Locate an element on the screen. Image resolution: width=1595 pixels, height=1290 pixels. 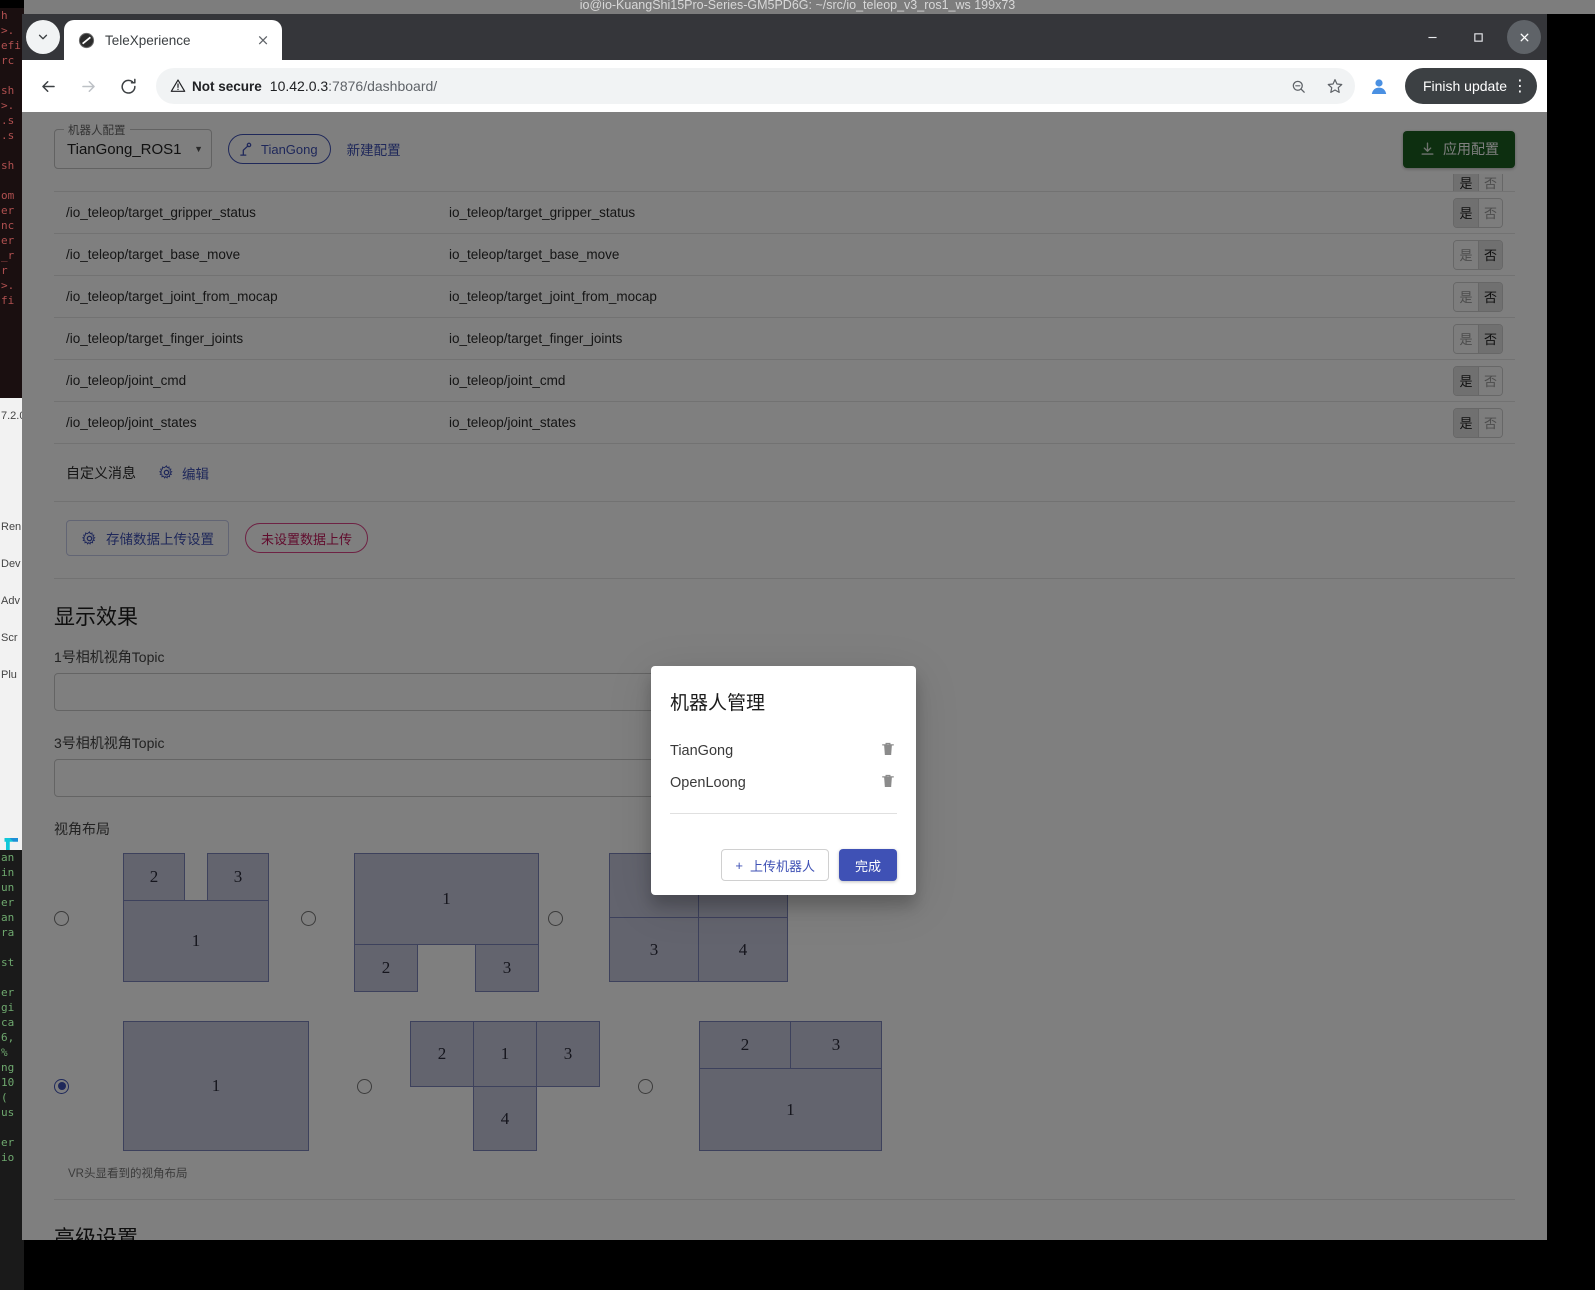
tab-strip: TeleXperience × is located at coordinates (784, 37).